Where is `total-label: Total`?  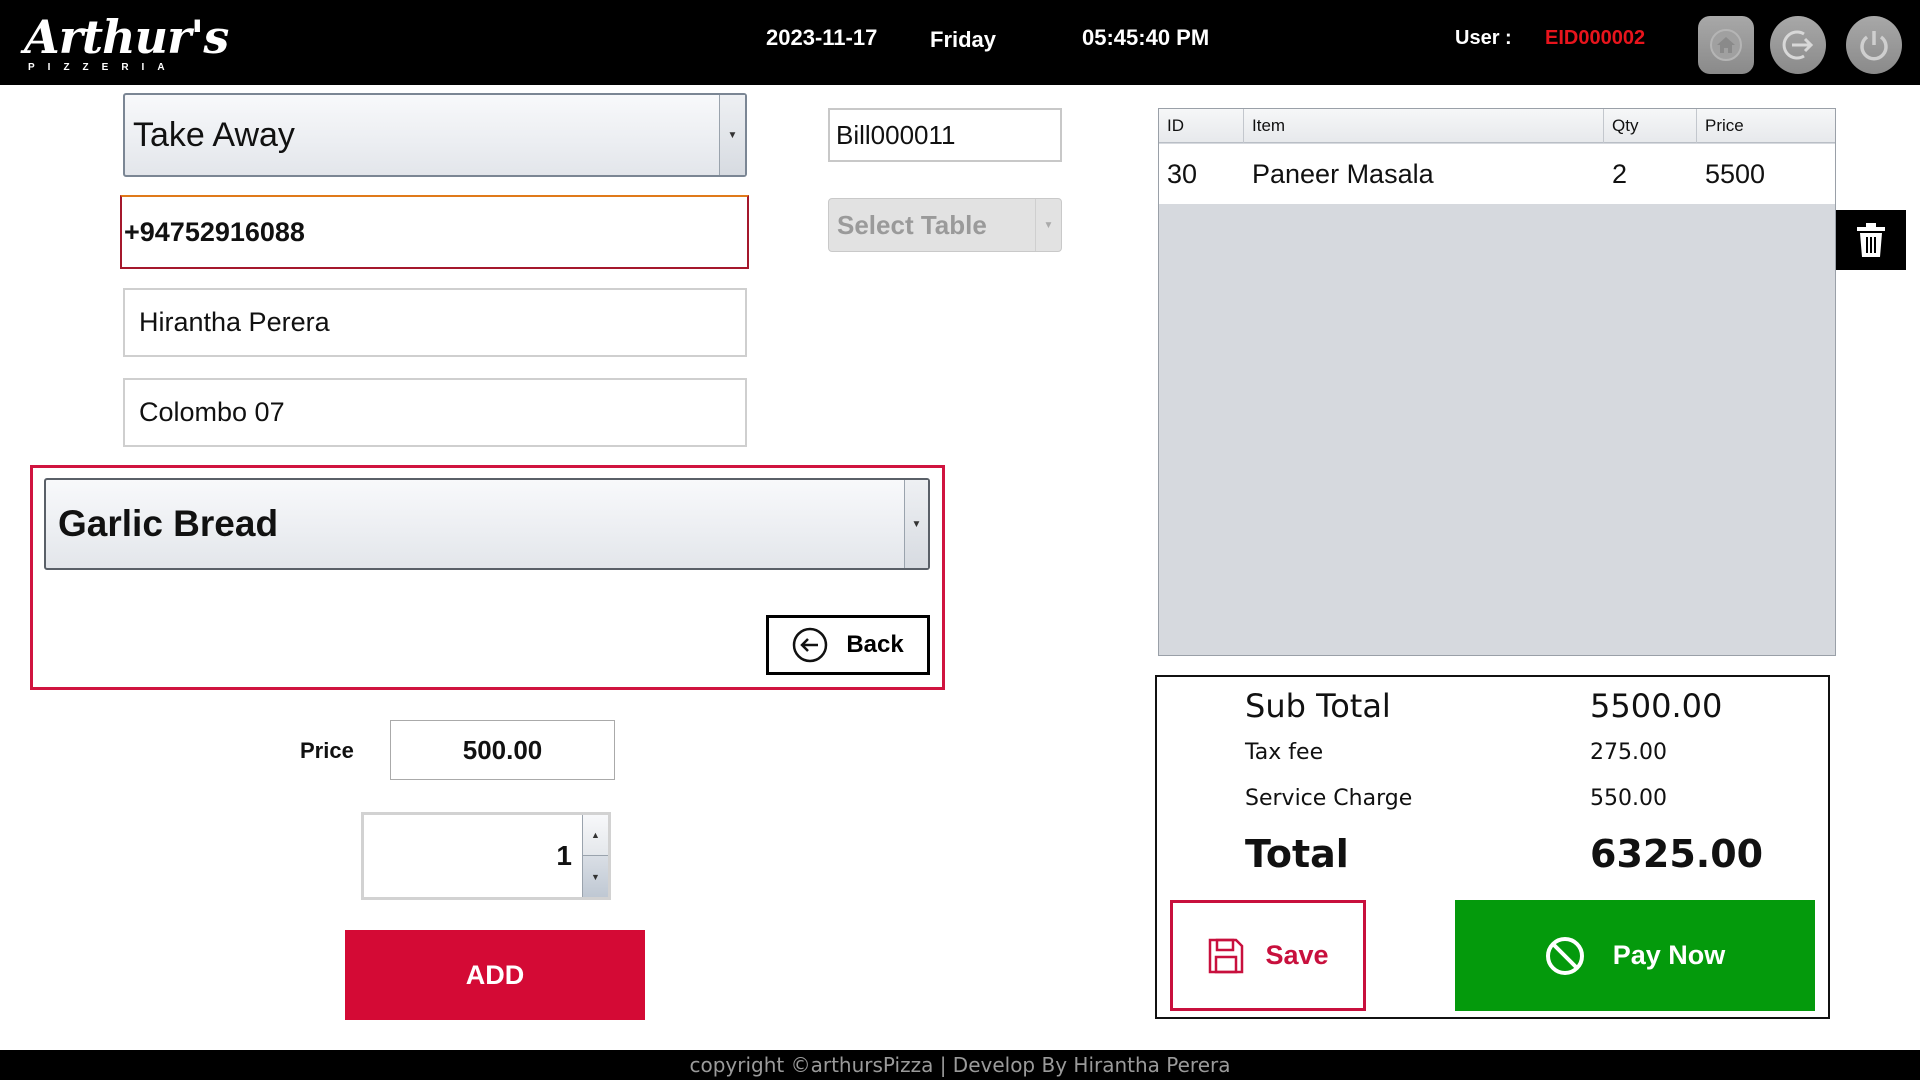
total-label: Total is located at coordinates (1297, 854).